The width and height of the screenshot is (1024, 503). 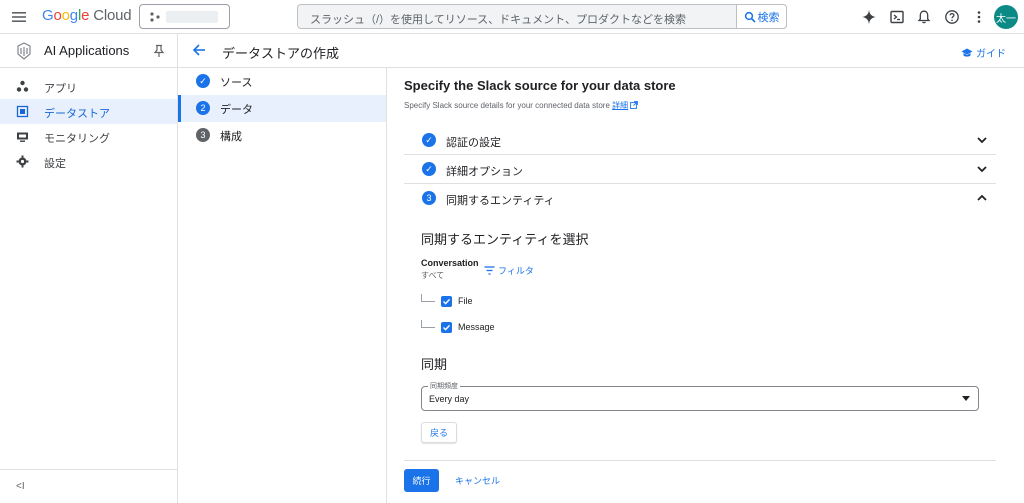 I want to click on step-number: 2, so click(x=203, y=108).